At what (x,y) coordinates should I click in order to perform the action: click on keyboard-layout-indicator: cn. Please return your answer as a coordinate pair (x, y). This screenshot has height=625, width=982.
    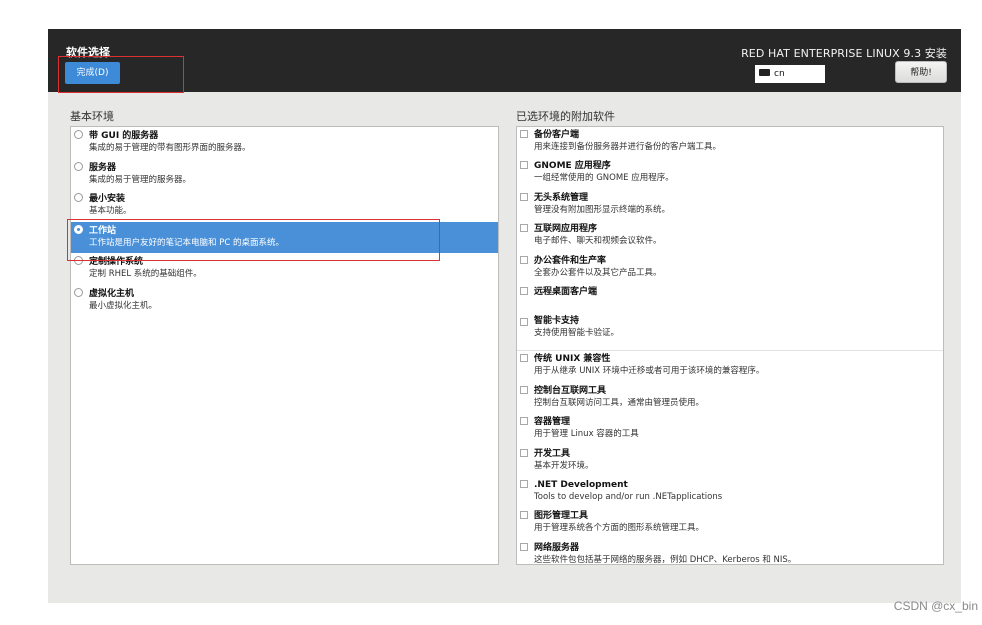
    Looking at the image, I should click on (790, 74).